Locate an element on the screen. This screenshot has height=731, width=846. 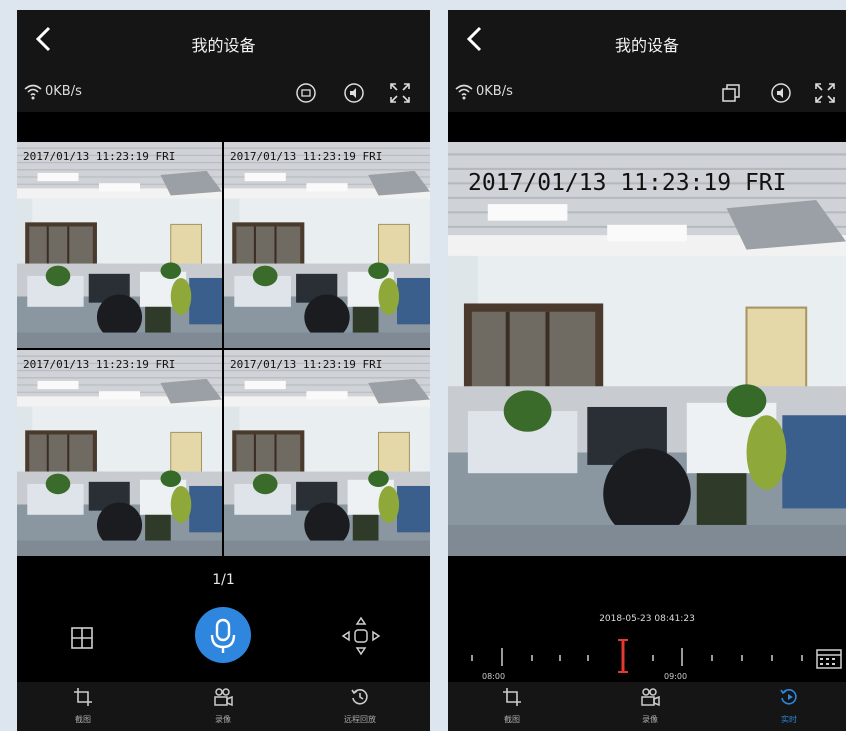
timeline-tick-label: 08:00 is located at coordinates (494, 676).